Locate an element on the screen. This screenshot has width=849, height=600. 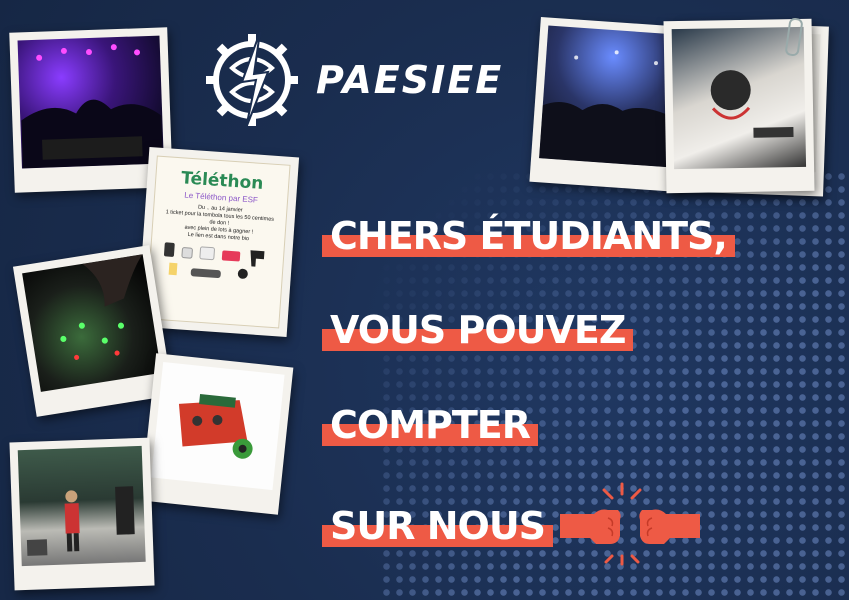
headline-line-1: CHERS ÉTUDIANTS, is located at coordinates (528, 236).